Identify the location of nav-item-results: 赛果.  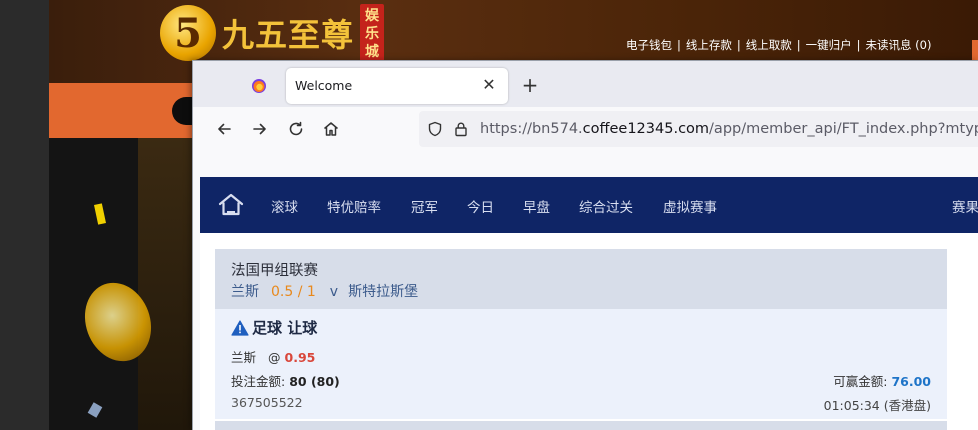
(965, 206).